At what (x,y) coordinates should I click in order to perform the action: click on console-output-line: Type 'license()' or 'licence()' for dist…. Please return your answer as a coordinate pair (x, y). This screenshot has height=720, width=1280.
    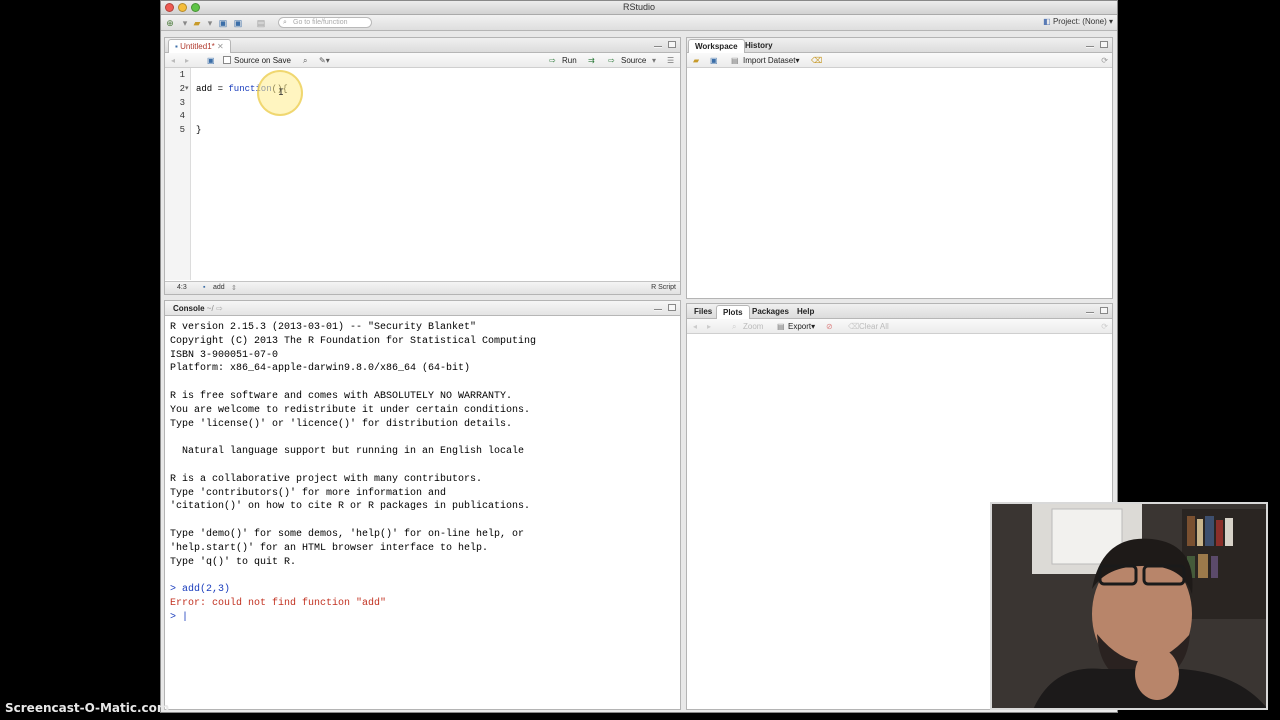
    Looking at the image, I should click on (341, 424).